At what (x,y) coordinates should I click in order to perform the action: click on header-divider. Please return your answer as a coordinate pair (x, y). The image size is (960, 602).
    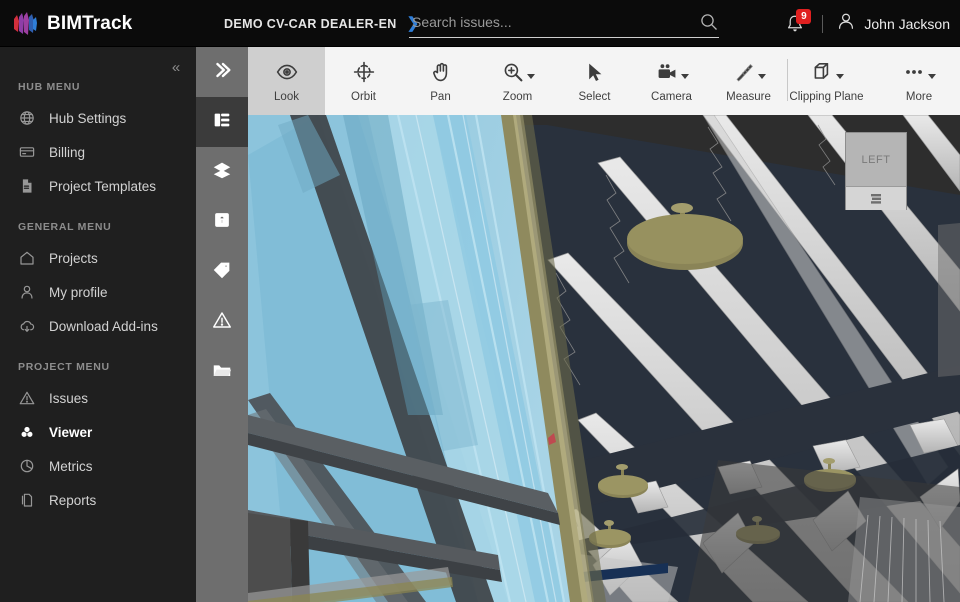
    Looking at the image, I should click on (823, 23).